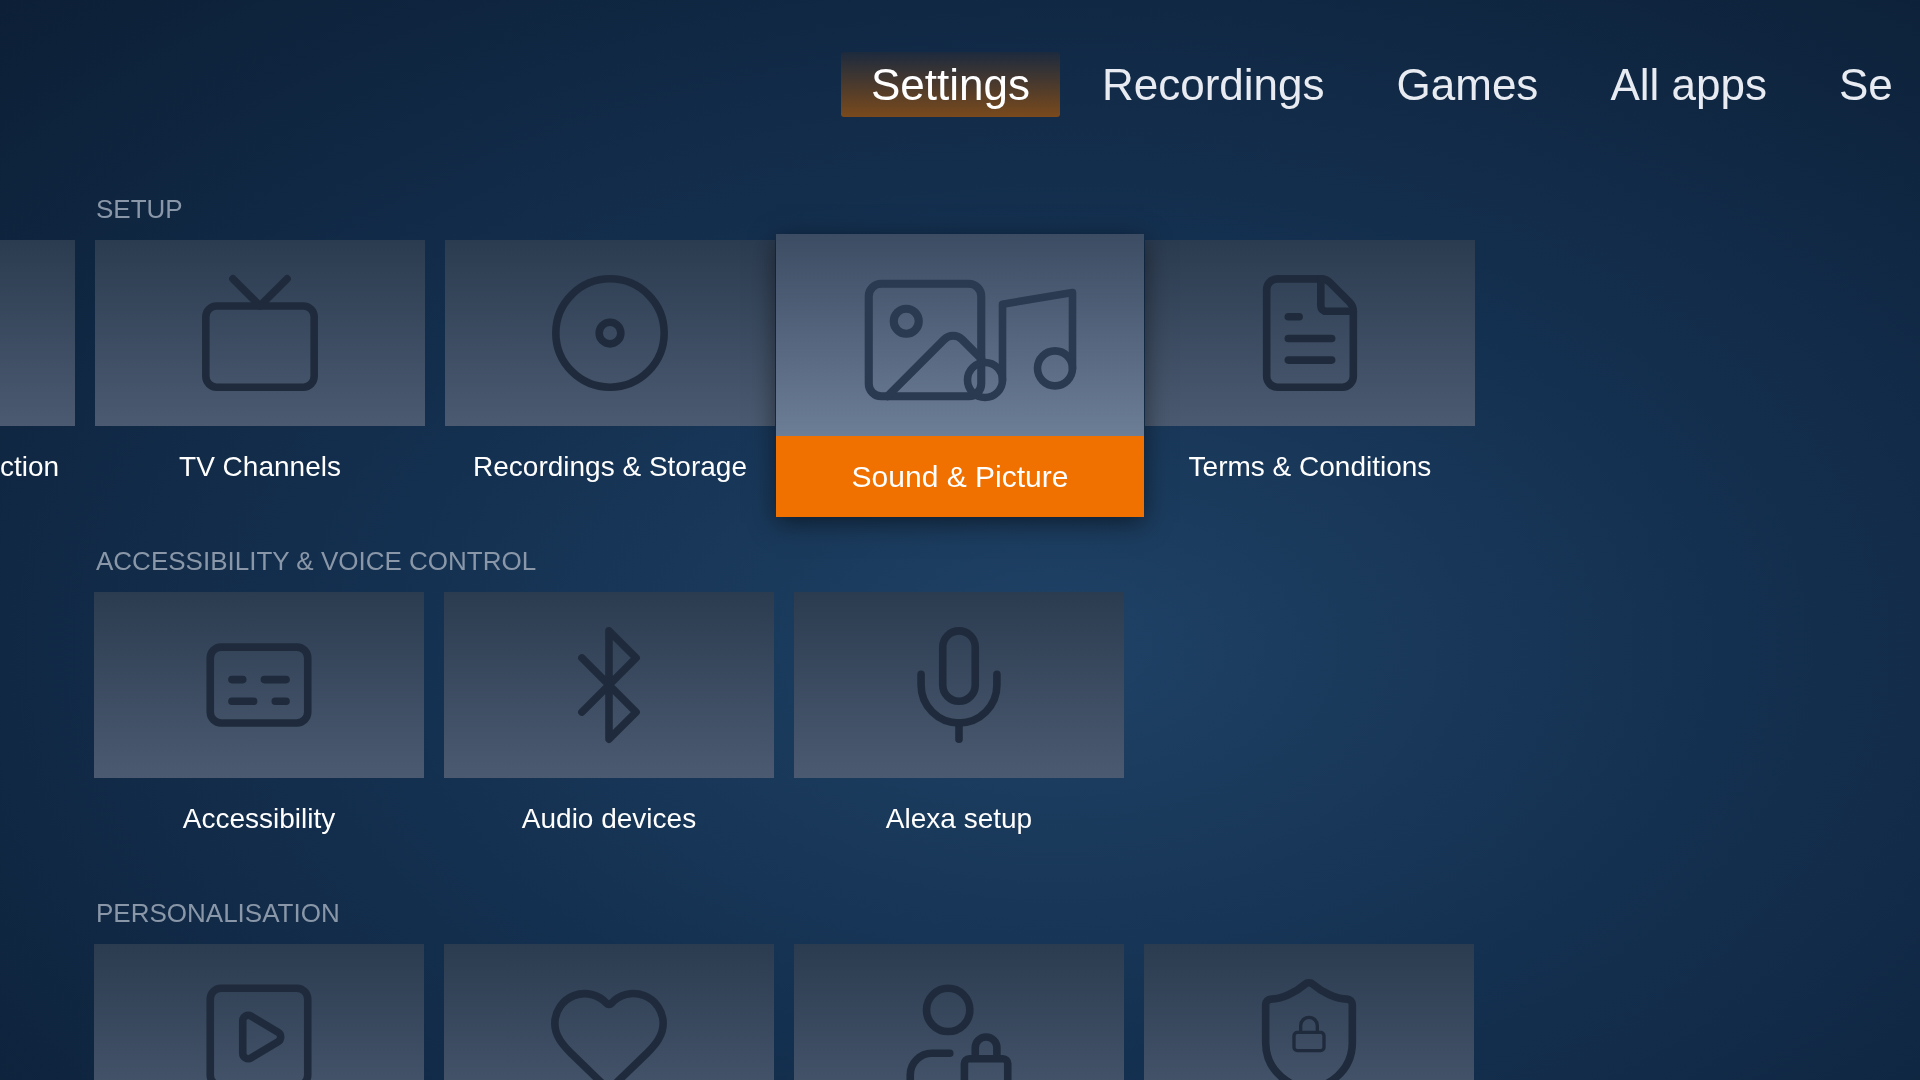  I want to click on nav-tab: Games, so click(1467, 84).